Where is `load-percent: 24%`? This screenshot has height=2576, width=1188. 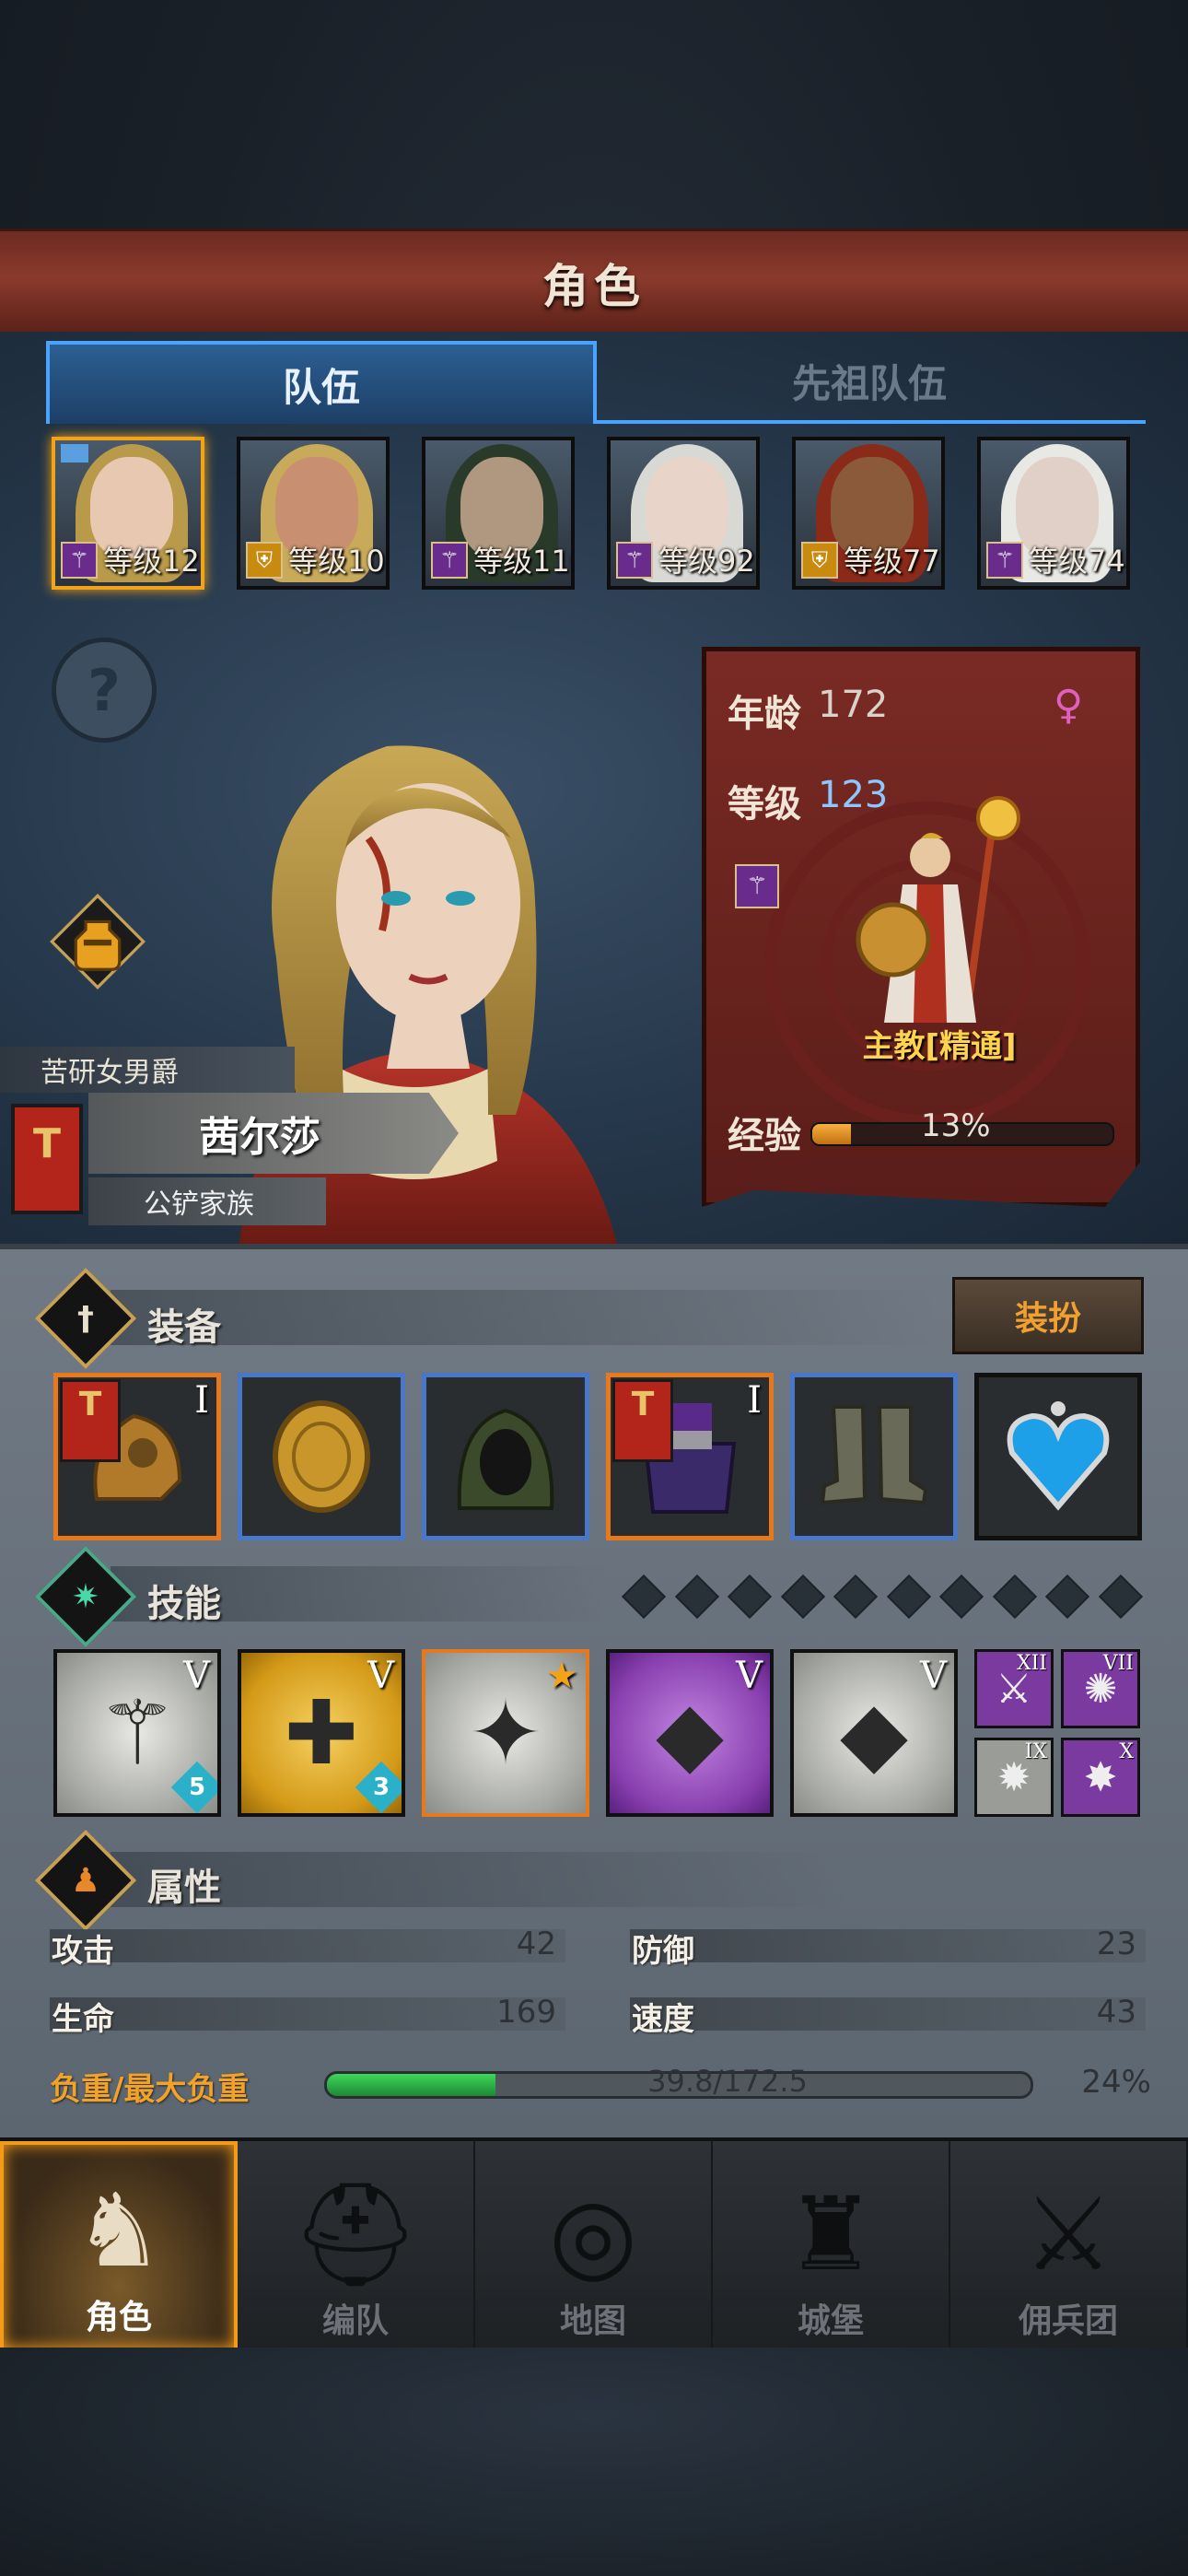 load-percent: 24% is located at coordinates (1116, 2082).